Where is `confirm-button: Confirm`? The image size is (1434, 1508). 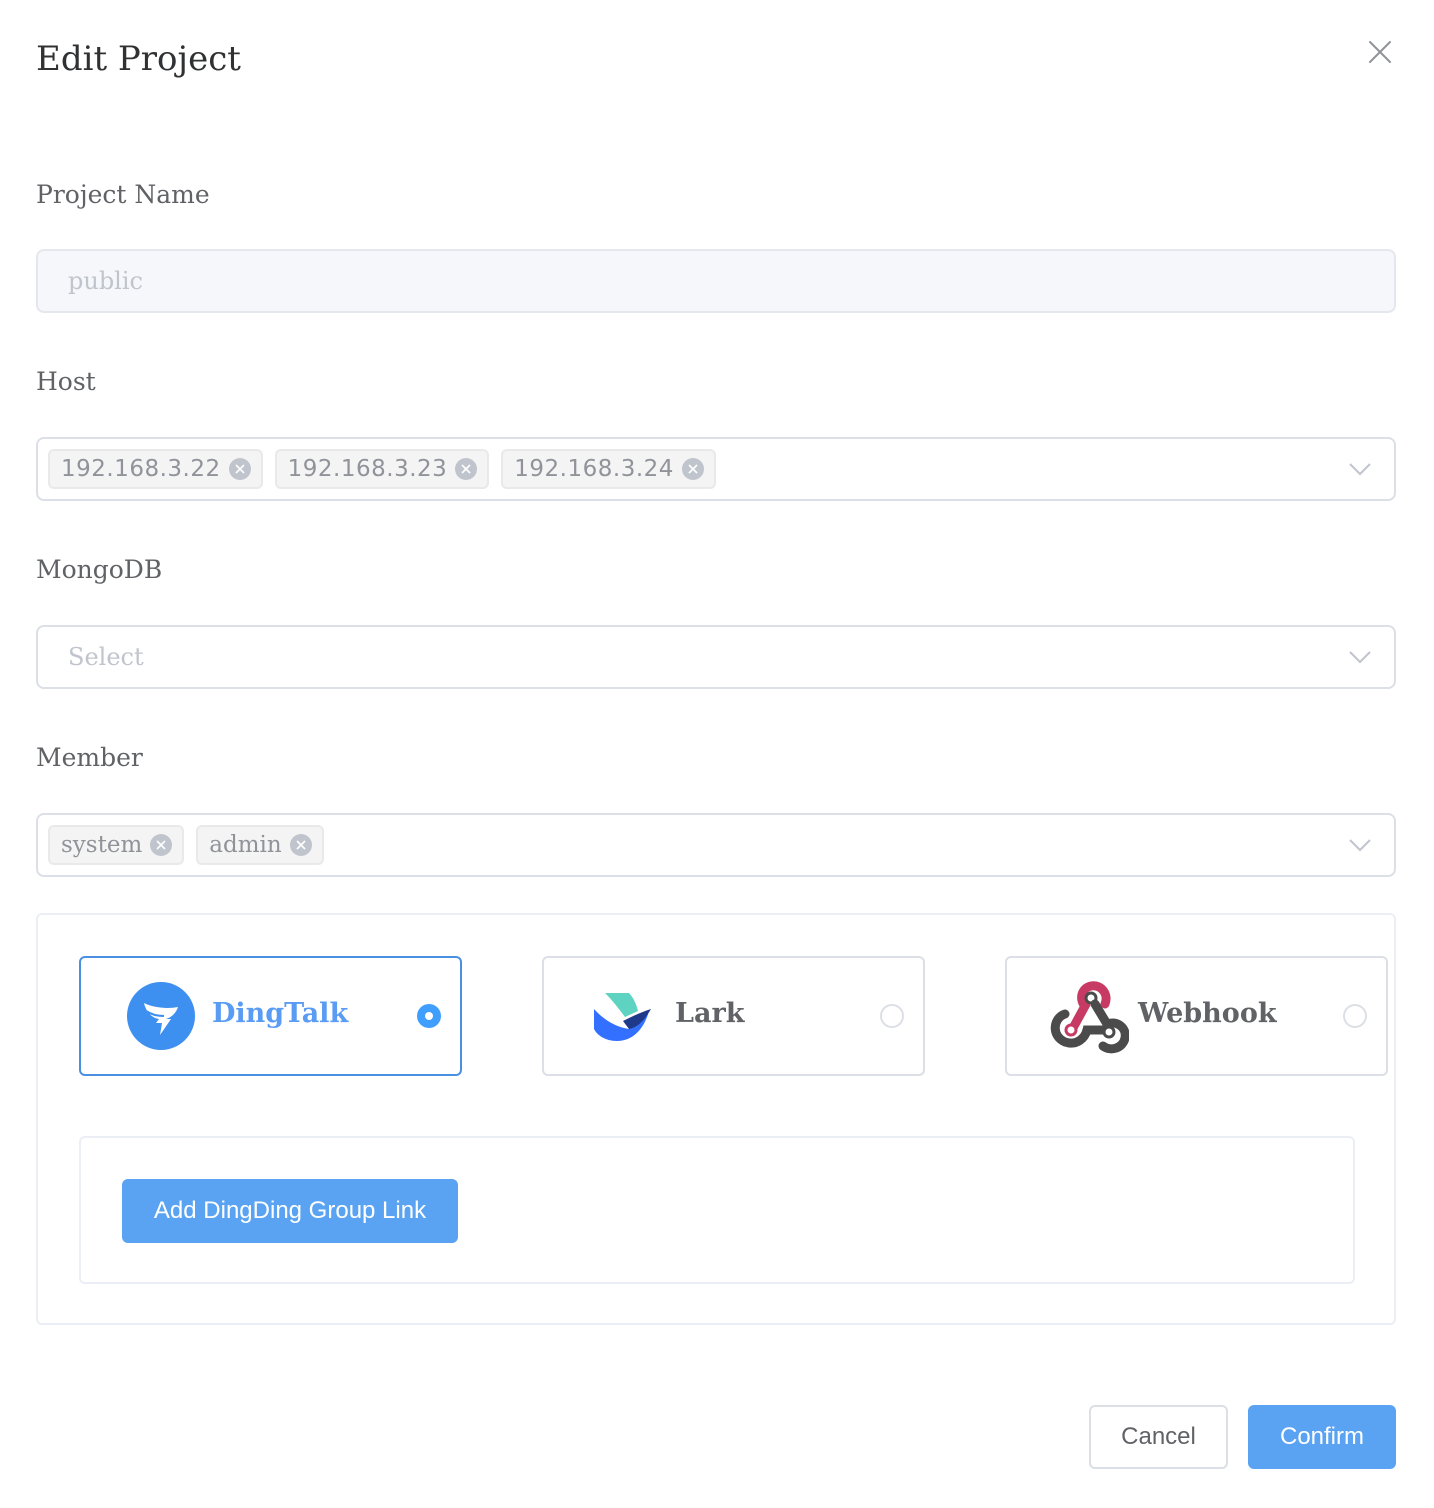 confirm-button: Confirm is located at coordinates (1322, 1437).